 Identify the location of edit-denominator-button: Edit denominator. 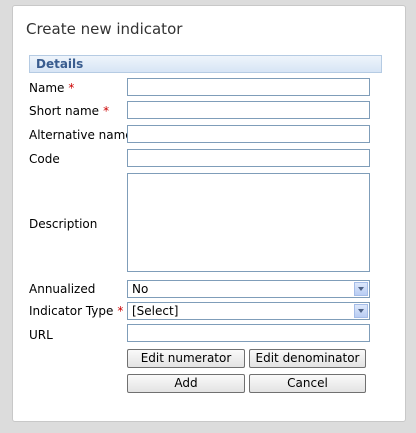
(307, 358).